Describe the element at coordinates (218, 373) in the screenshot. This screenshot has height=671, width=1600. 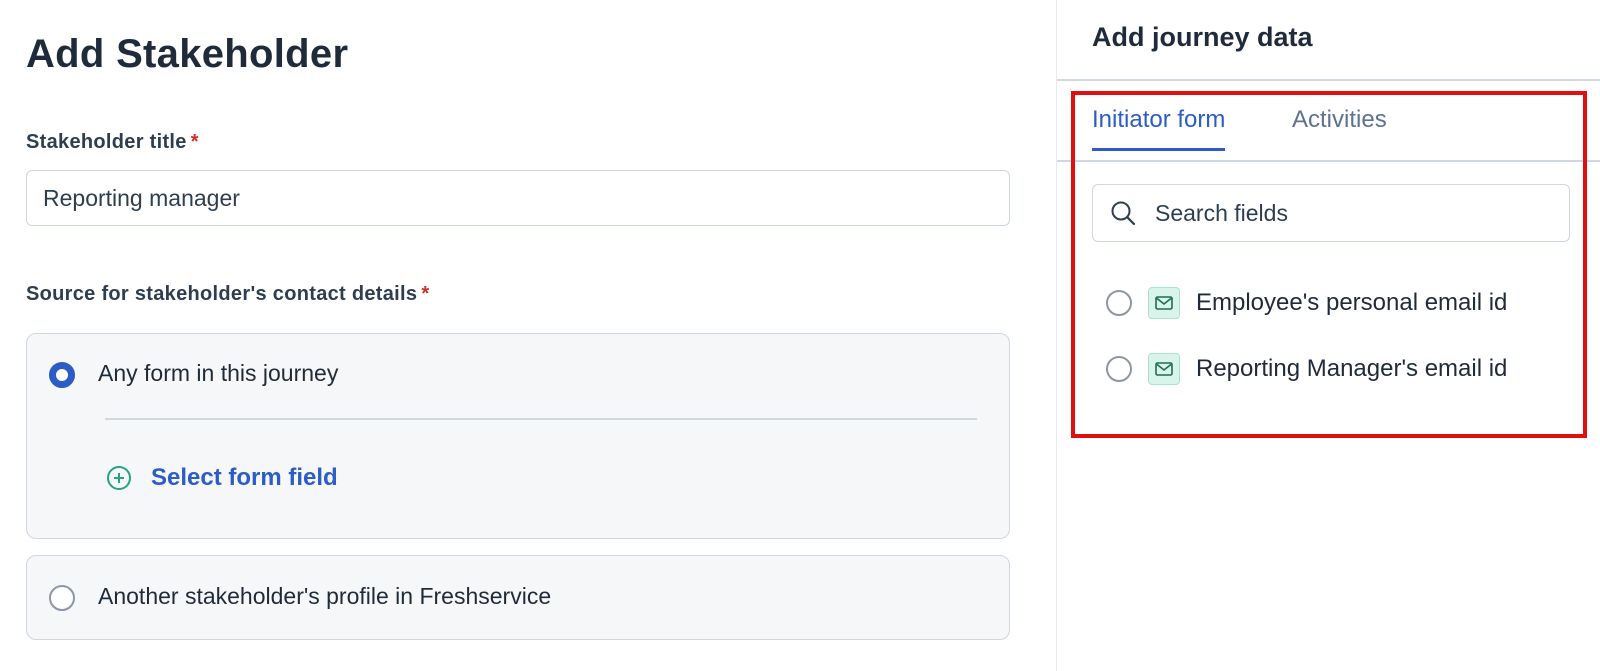
I see `option-any-form-label: Any form in this journey` at that location.